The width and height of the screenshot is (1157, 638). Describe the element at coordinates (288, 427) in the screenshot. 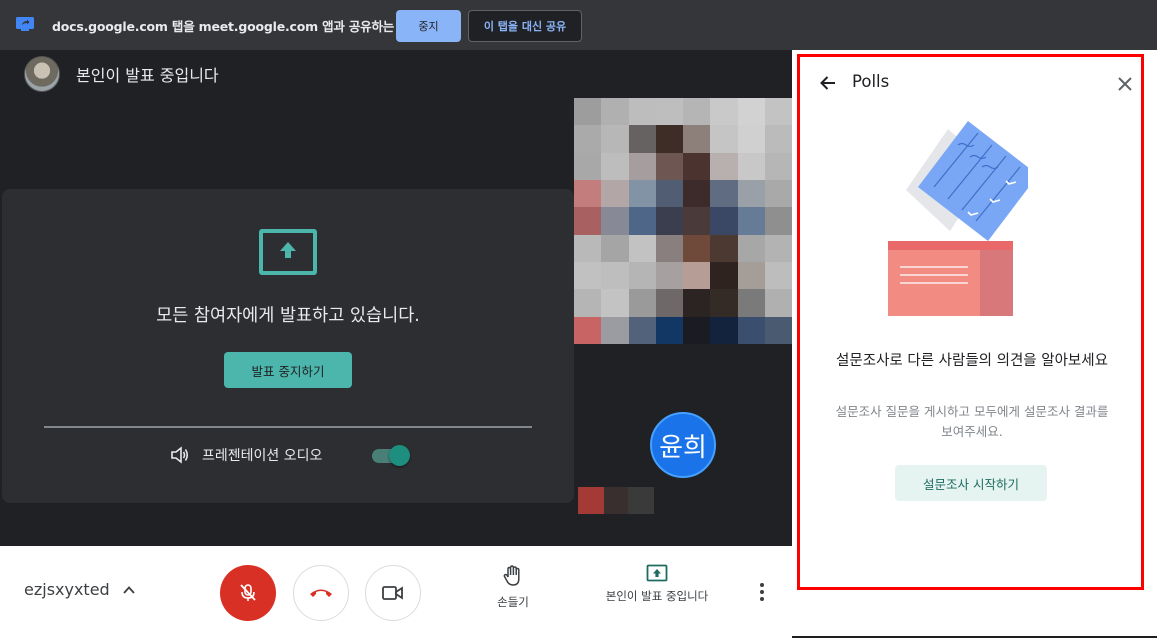

I see `divider` at that location.